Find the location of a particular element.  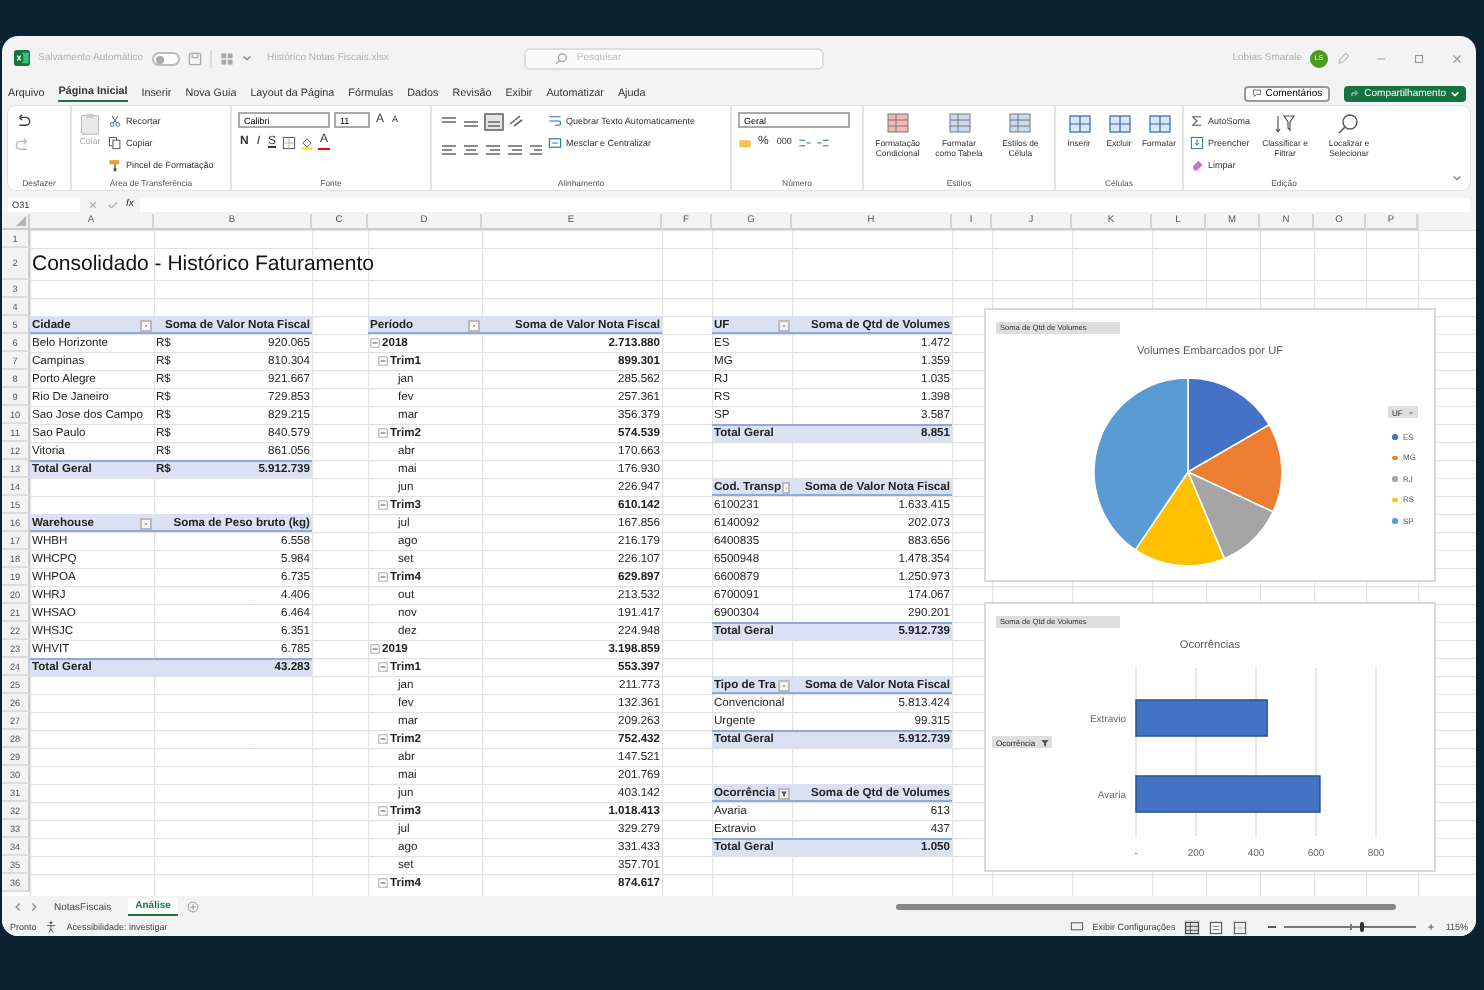

scrollbar-thumb is located at coordinates (1146, 907).